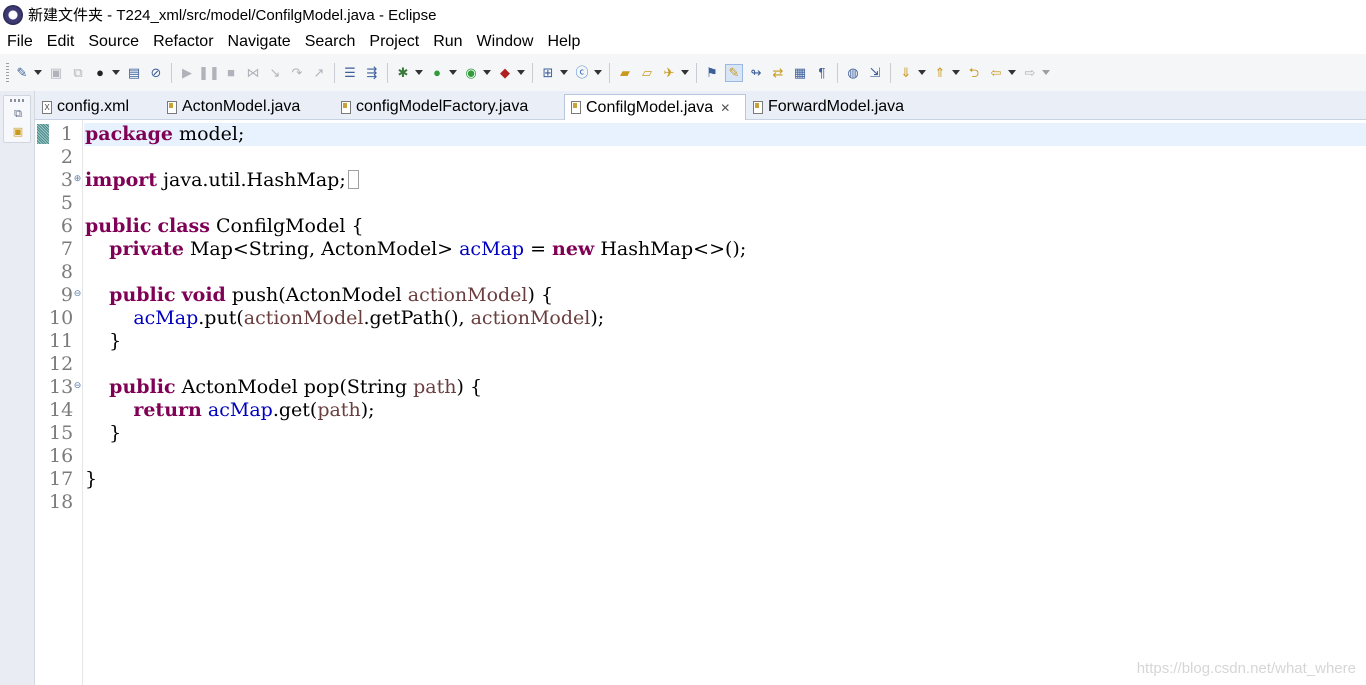 The width and height of the screenshot is (1366, 685). What do you see at coordinates (822, 73) in the screenshot?
I see `show-paragraph-icon: ¶` at bounding box center [822, 73].